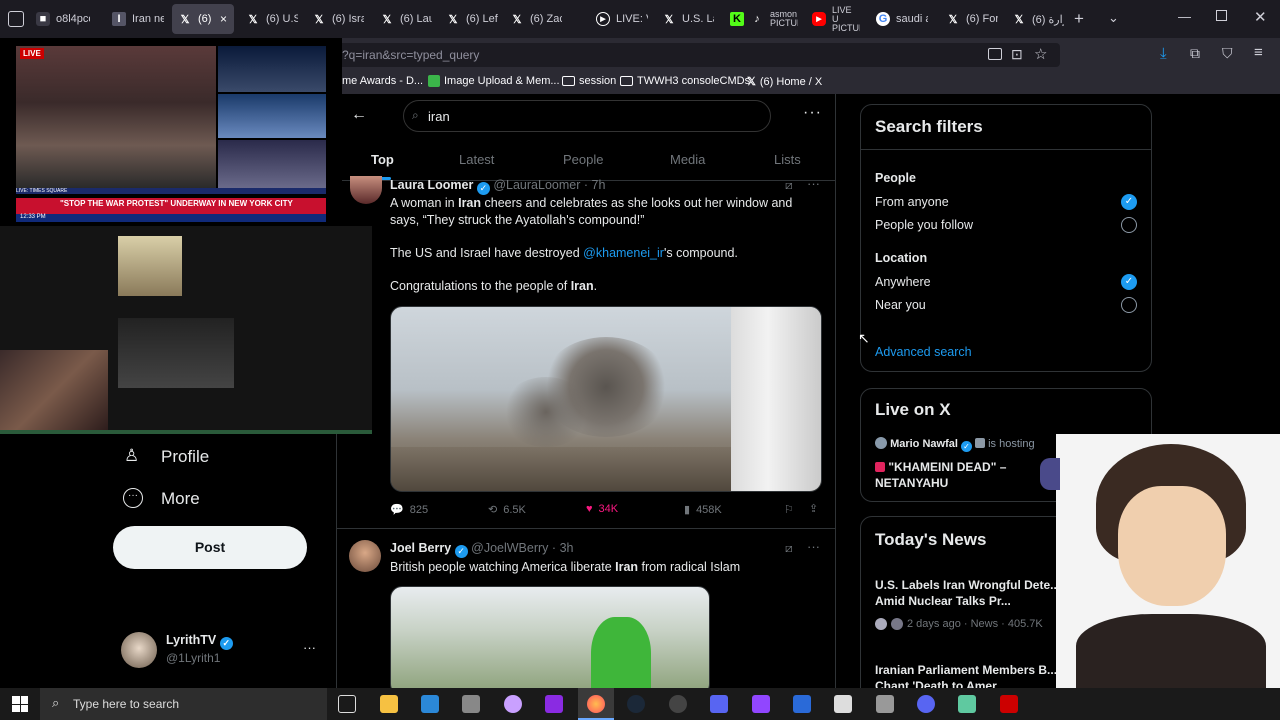 This screenshot has height=720, width=1280. Describe the element at coordinates (338, 19) in the screenshot. I see `tab-4: 𝕏 (6) Isra` at that location.